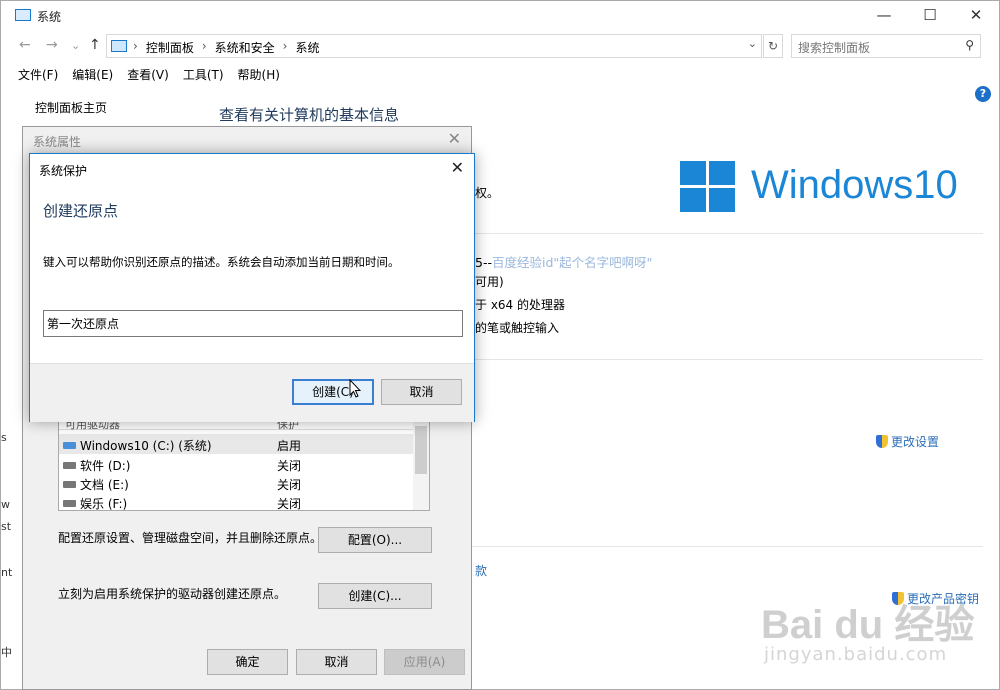 This screenshot has height=690, width=1000. I want to click on protection-header-label: 保护, so click(288, 426).